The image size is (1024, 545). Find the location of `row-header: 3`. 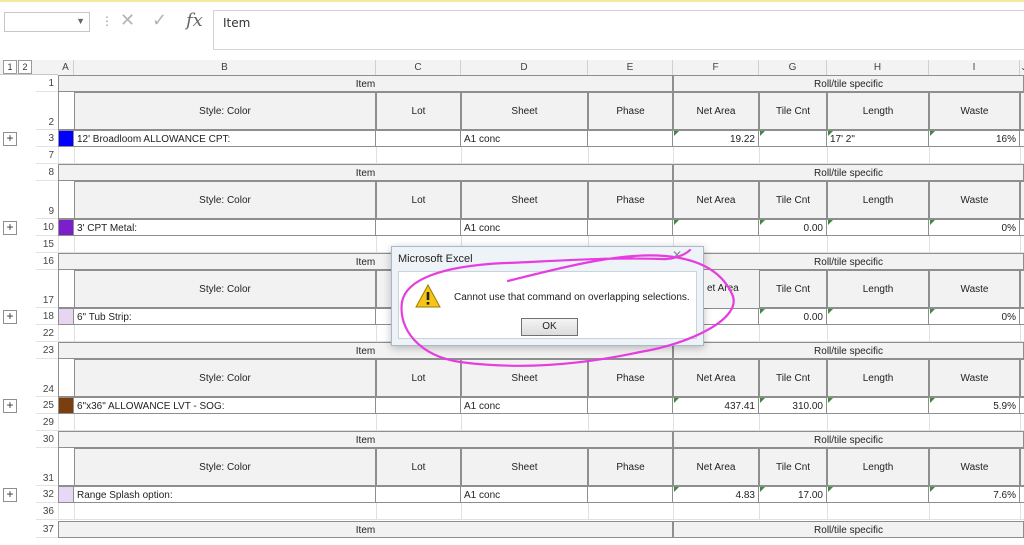

row-header: 3 is located at coordinates (47, 138).